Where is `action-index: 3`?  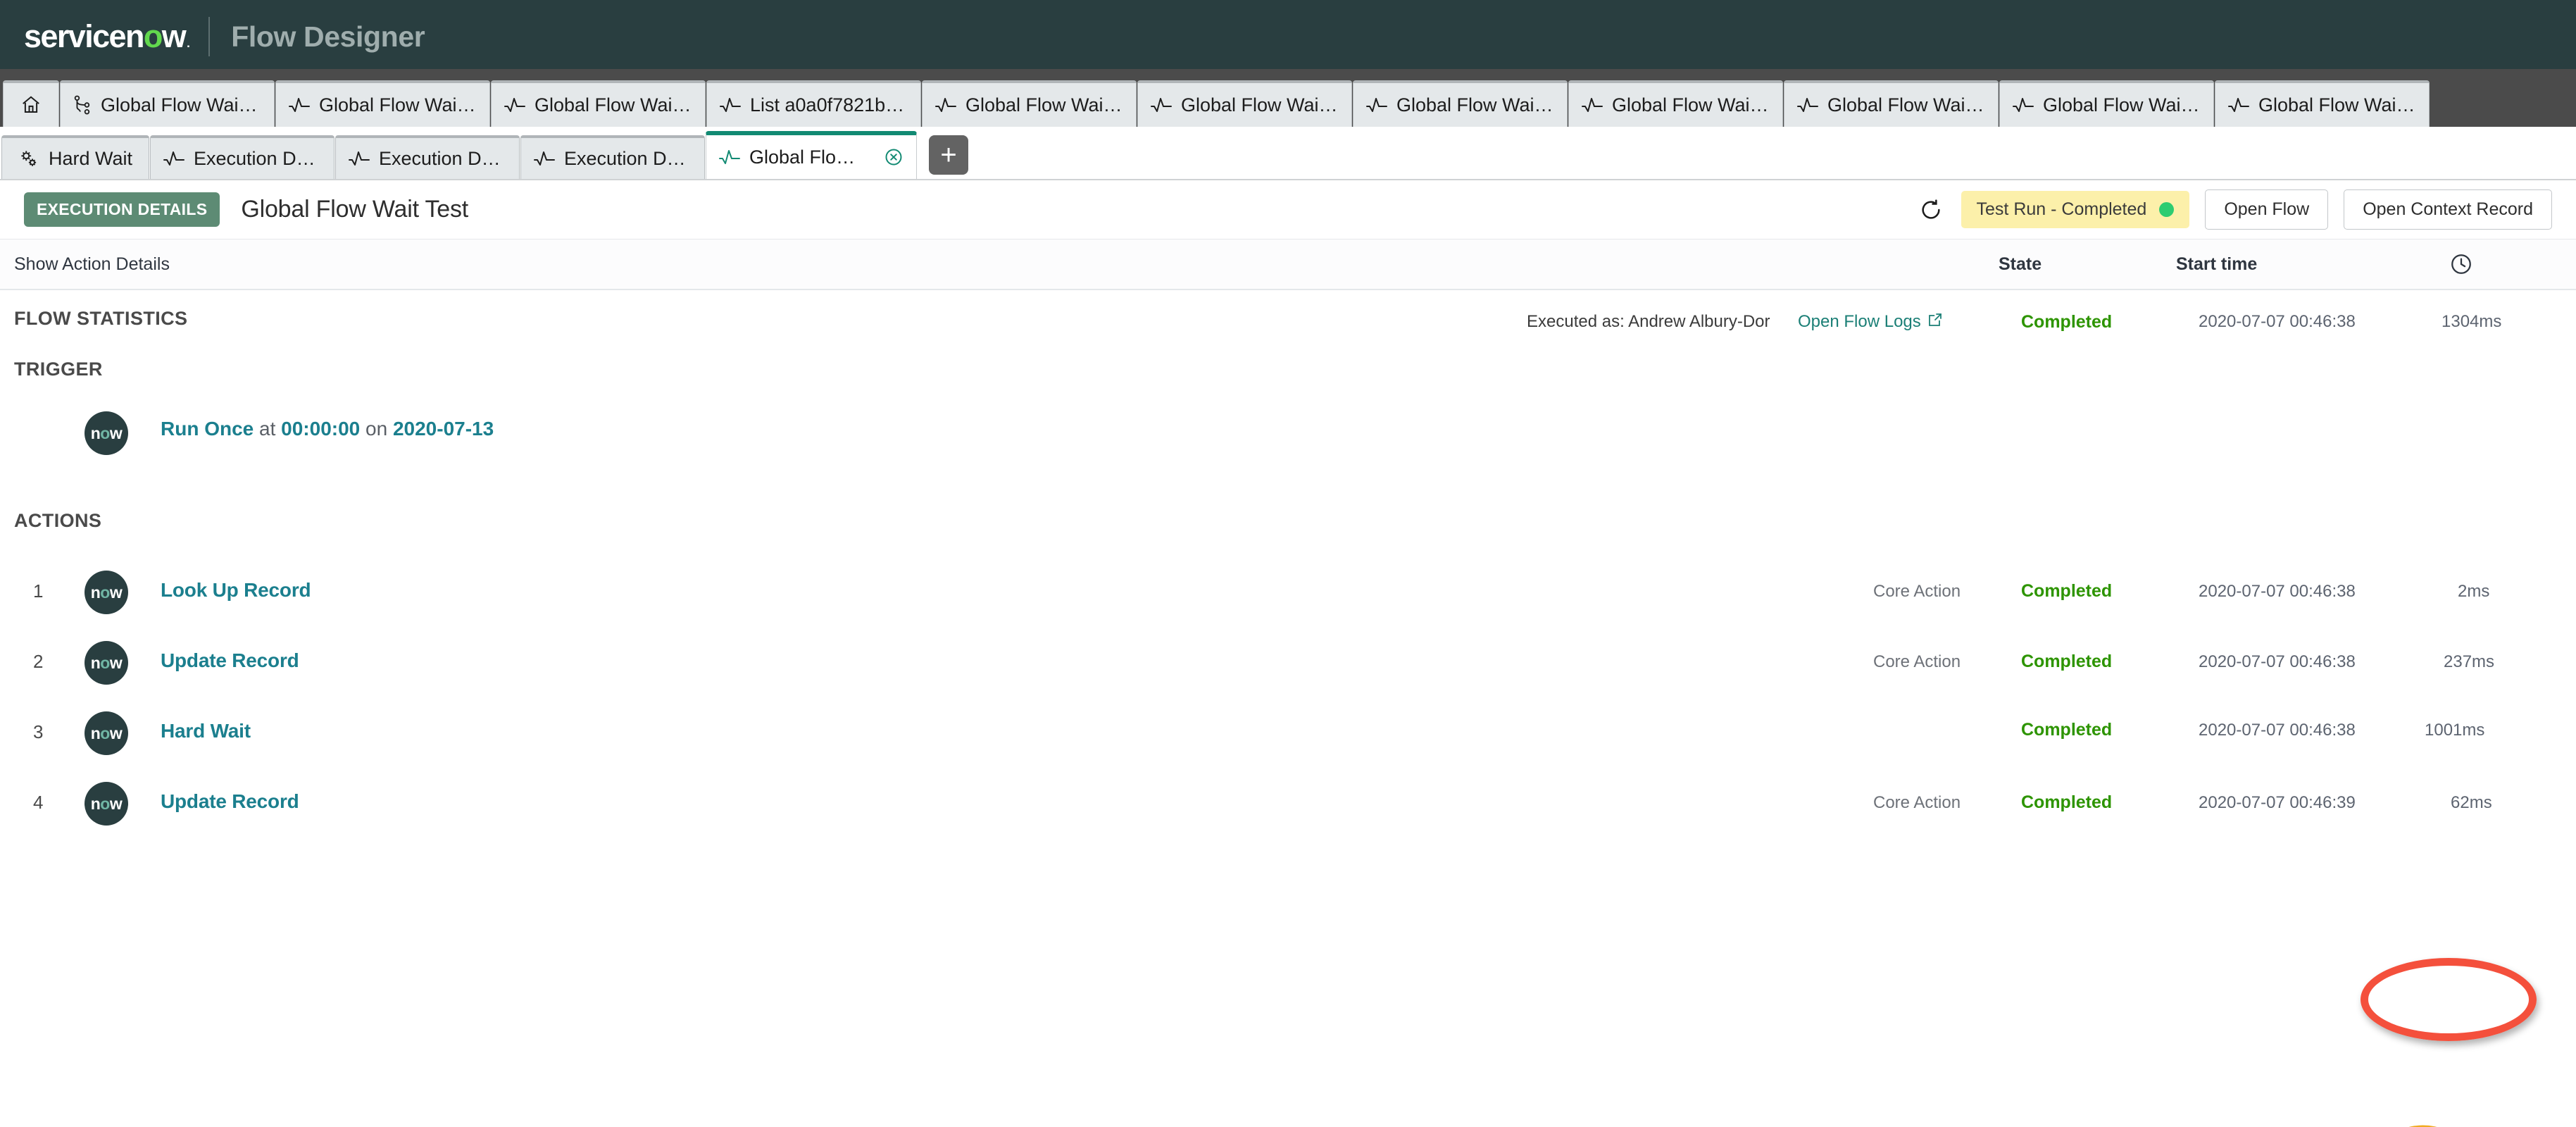 action-index: 3 is located at coordinates (38, 731).